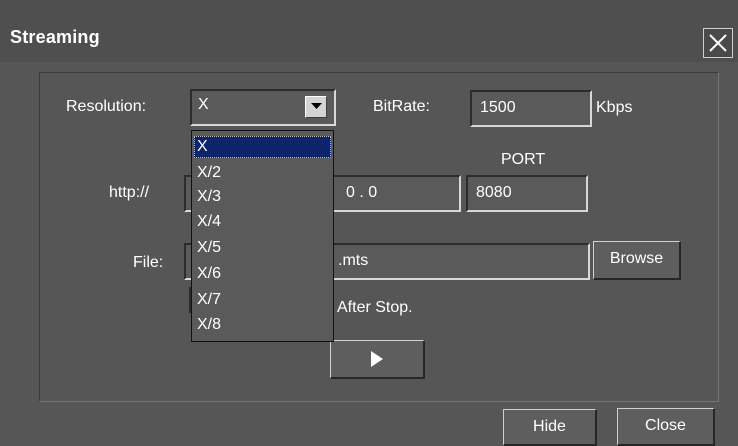  What do you see at coordinates (550, 427) in the screenshot?
I see `hide-button: Hide` at bounding box center [550, 427].